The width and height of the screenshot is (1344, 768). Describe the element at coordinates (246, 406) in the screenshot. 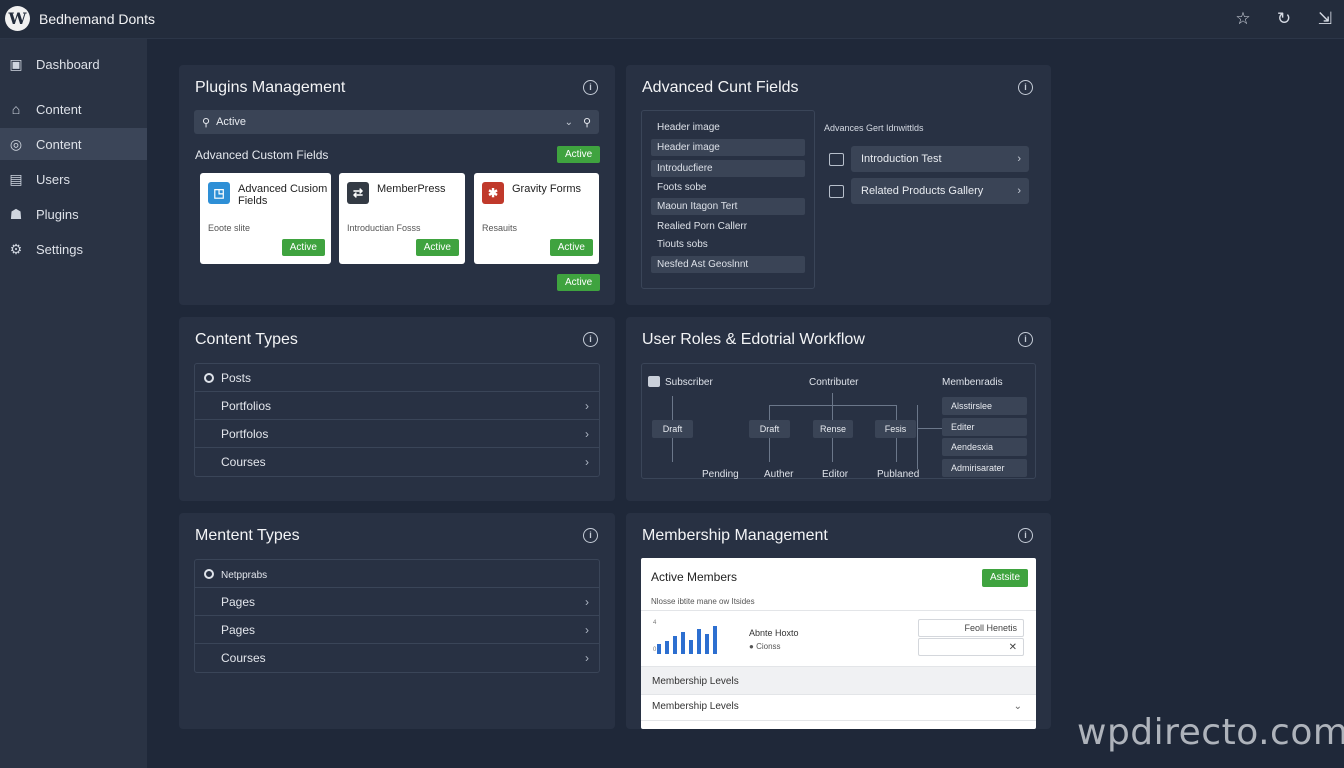

I see `list-item-label: Portfolios` at that location.